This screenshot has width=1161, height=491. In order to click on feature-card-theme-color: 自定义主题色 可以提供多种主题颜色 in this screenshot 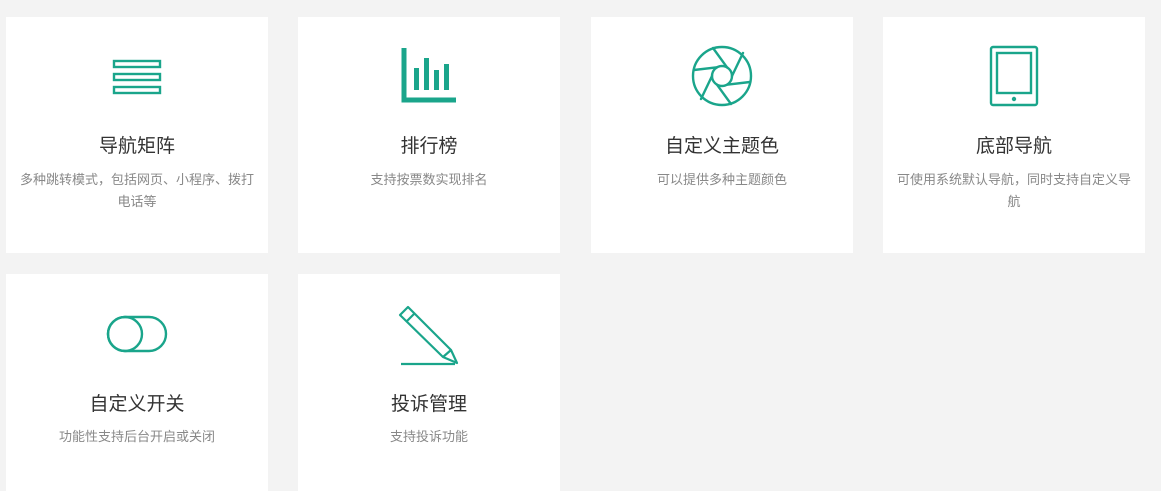, I will do `click(722, 135)`.